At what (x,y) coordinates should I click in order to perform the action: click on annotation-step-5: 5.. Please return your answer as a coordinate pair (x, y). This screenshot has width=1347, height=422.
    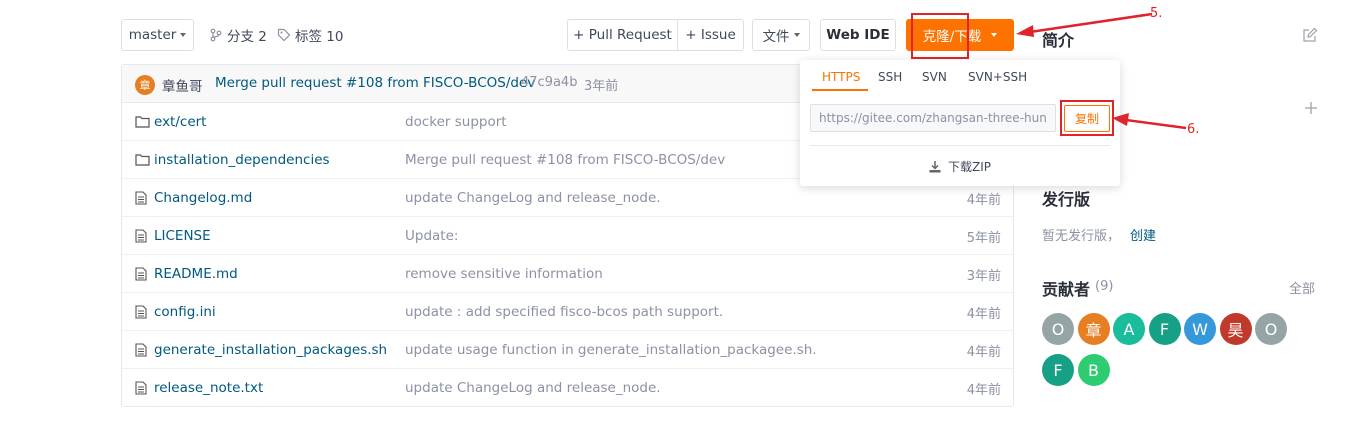
    Looking at the image, I should click on (1156, 13).